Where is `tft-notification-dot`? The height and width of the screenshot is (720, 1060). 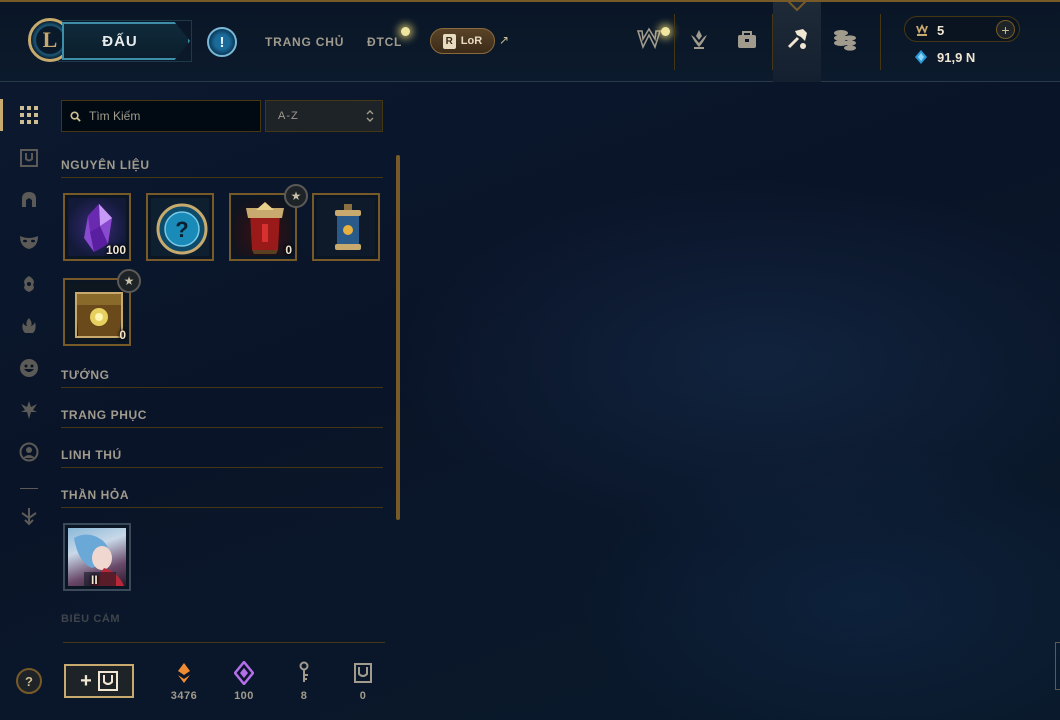 tft-notification-dot is located at coordinates (405, 31).